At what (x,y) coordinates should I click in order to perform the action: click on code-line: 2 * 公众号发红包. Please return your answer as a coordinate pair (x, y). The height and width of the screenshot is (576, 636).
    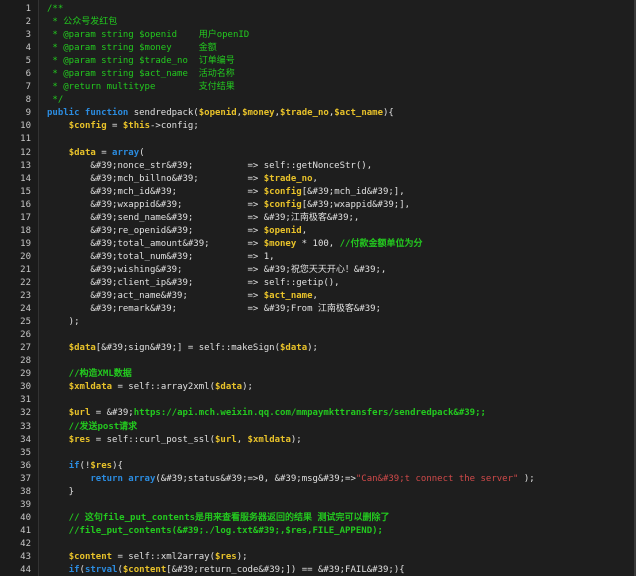
    Looking at the image, I should click on (317, 22).